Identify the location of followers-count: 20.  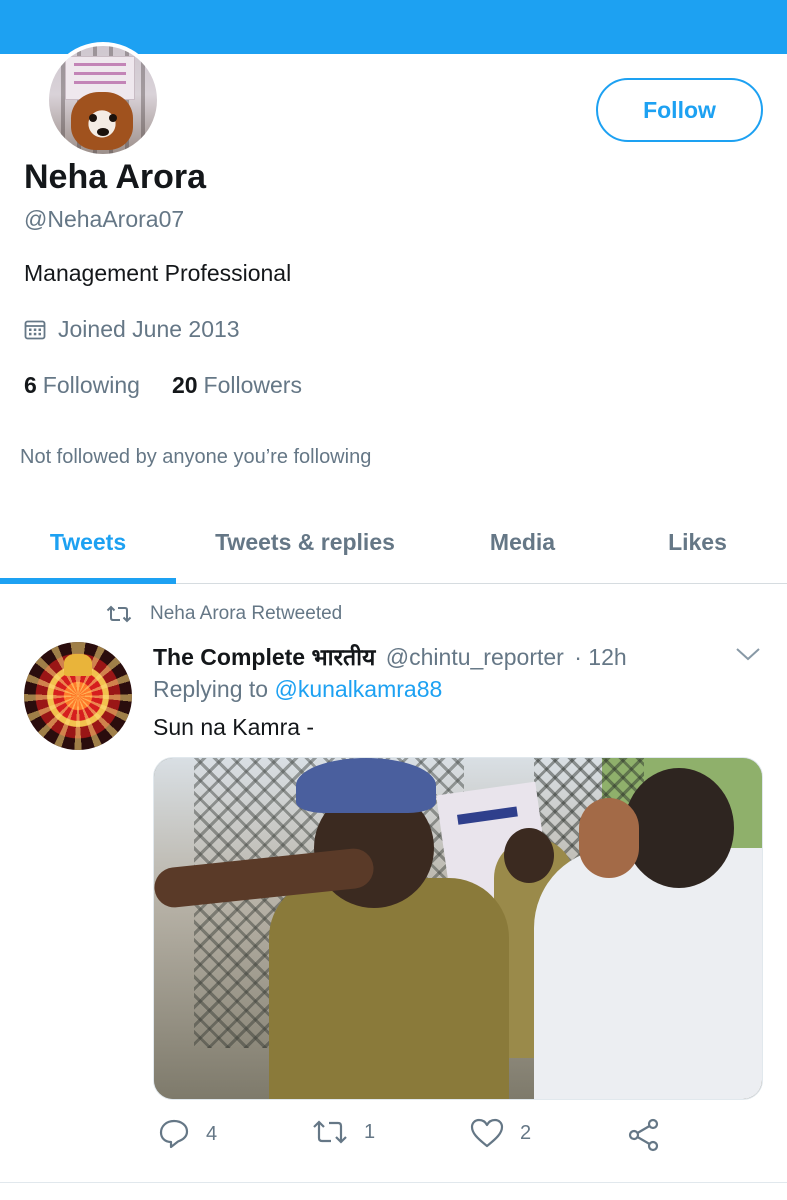
(184, 385).